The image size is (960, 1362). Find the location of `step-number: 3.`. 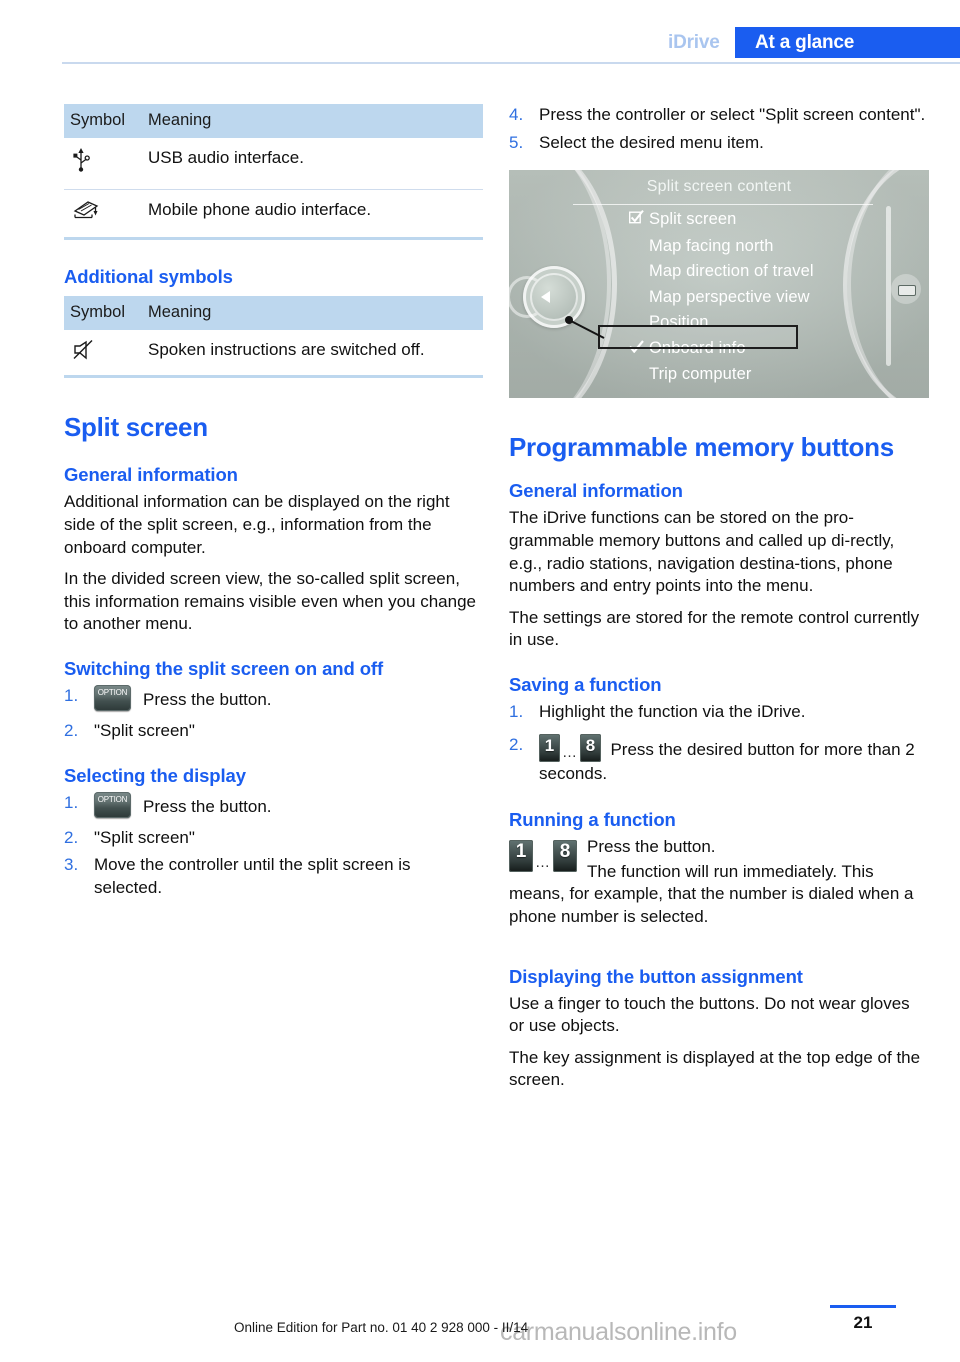

step-number: 3. is located at coordinates (71, 865).